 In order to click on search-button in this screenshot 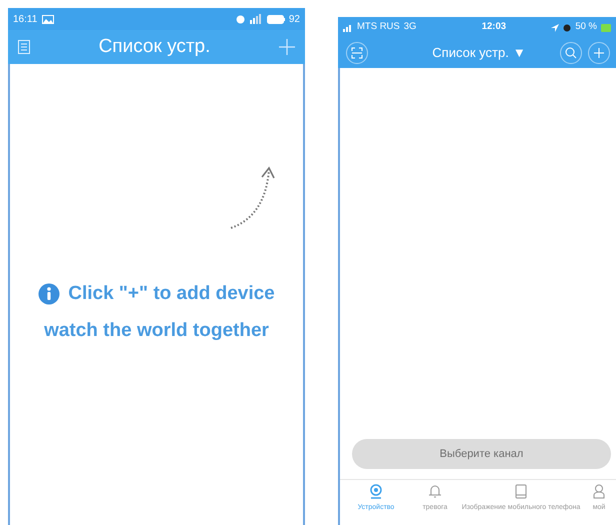, I will do `click(571, 53)`.